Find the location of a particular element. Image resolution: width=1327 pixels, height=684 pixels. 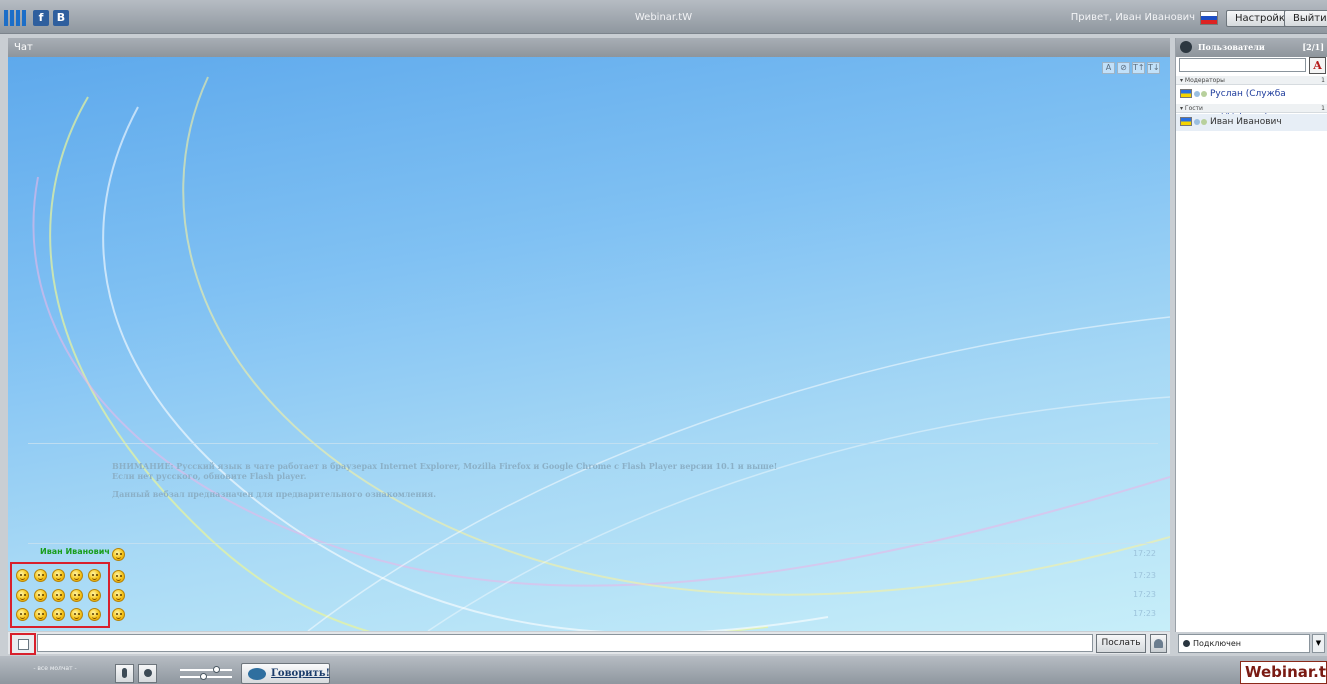

logout-button: Выйти is located at coordinates (1305, 18).